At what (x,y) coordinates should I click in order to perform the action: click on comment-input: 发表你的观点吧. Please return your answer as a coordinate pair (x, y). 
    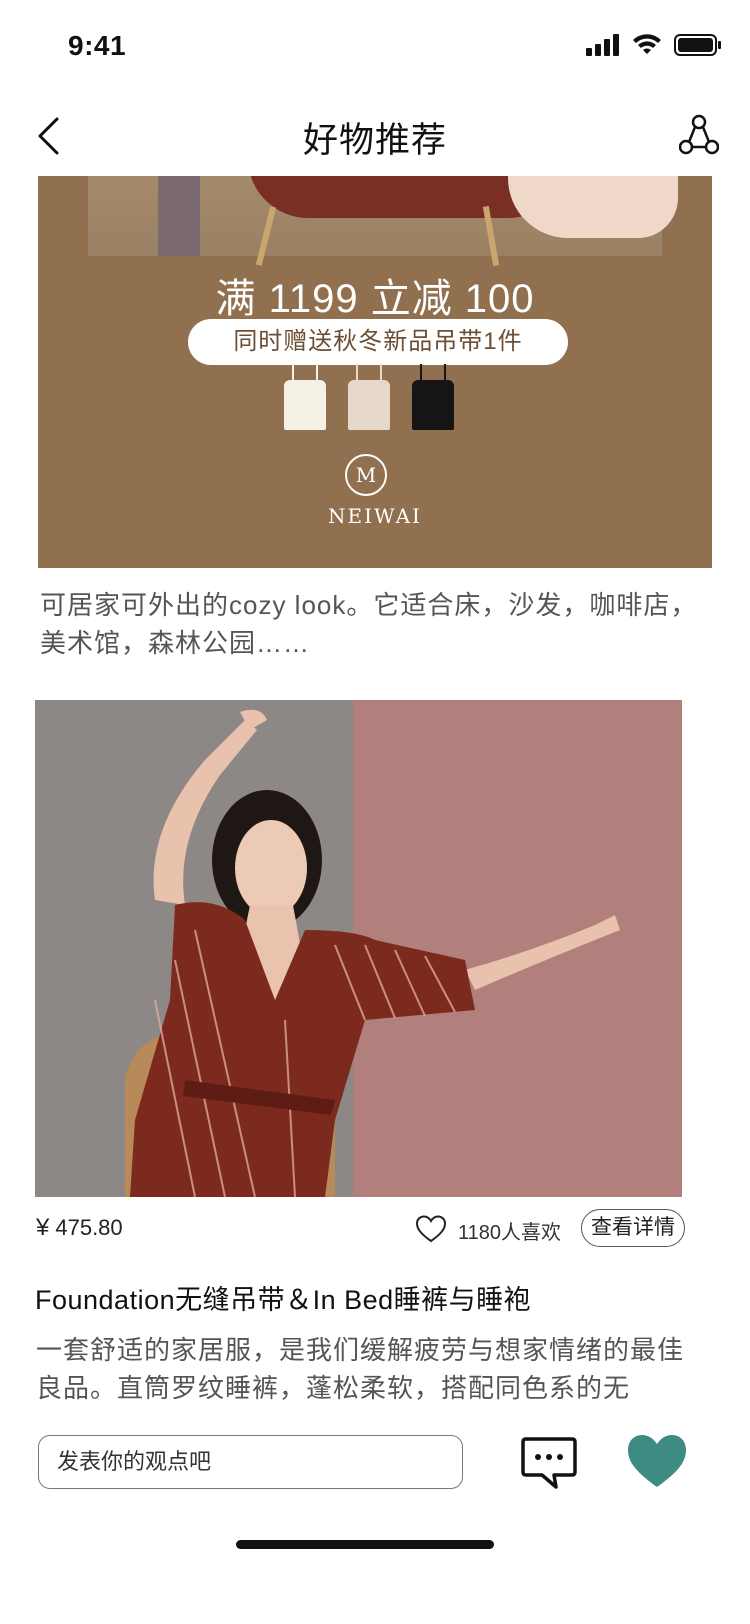
    Looking at the image, I should click on (250, 1462).